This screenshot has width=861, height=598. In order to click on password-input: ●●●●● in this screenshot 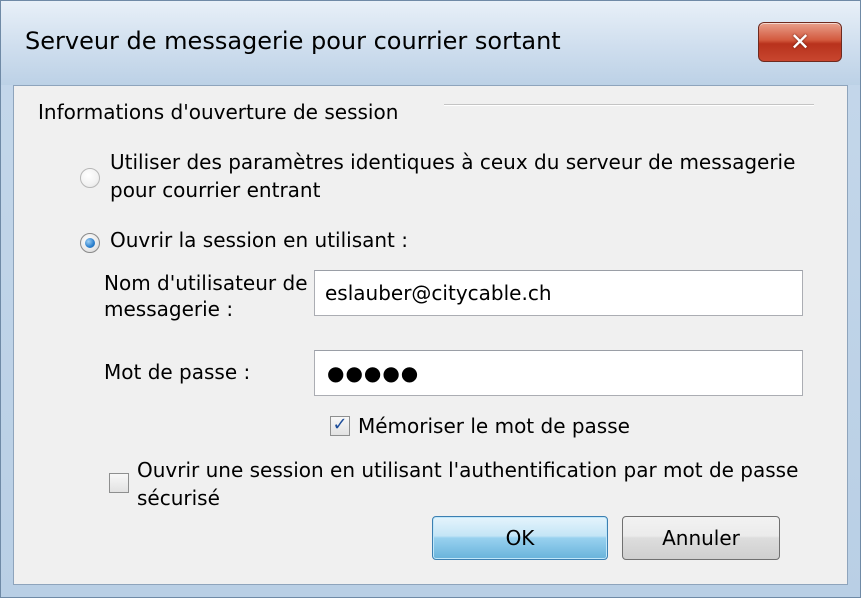, I will do `click(558, 373)`.